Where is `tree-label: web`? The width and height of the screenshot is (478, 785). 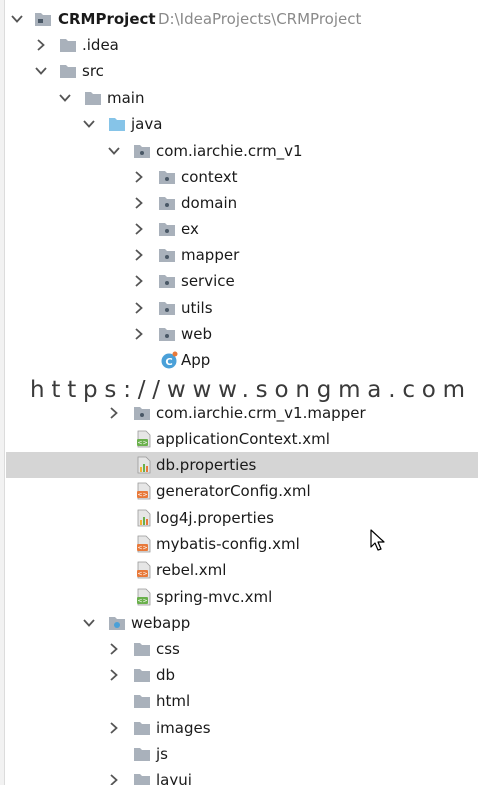 tree-label: web is located at coordinates (197, 334).